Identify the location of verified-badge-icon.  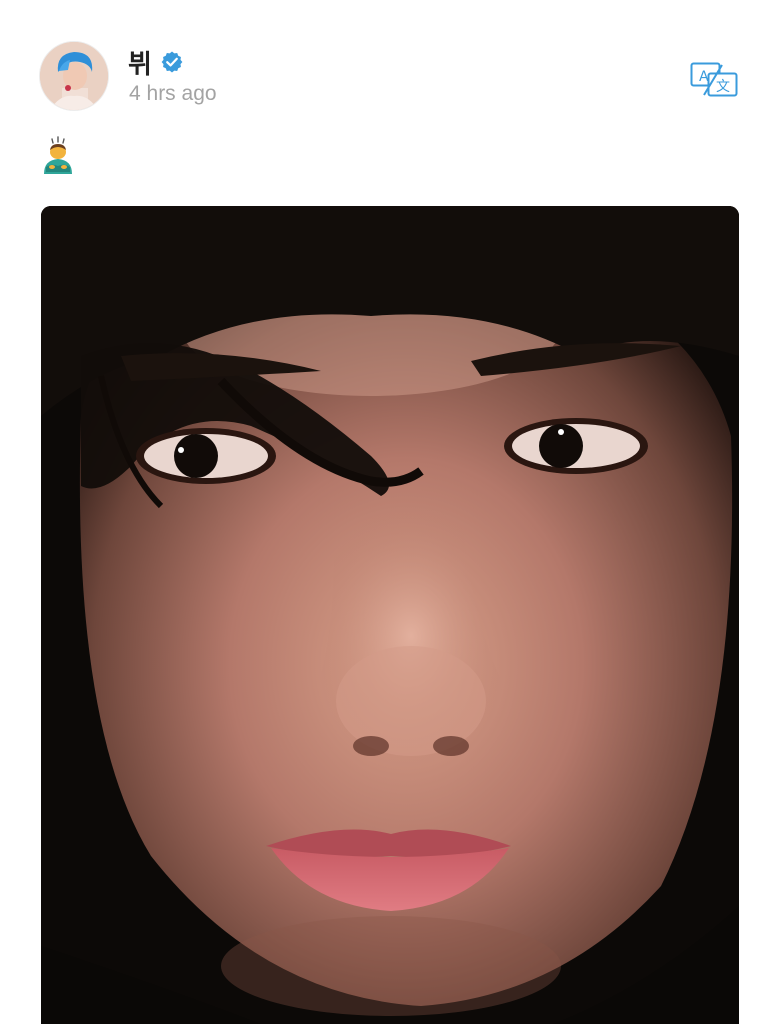
(172, 62).